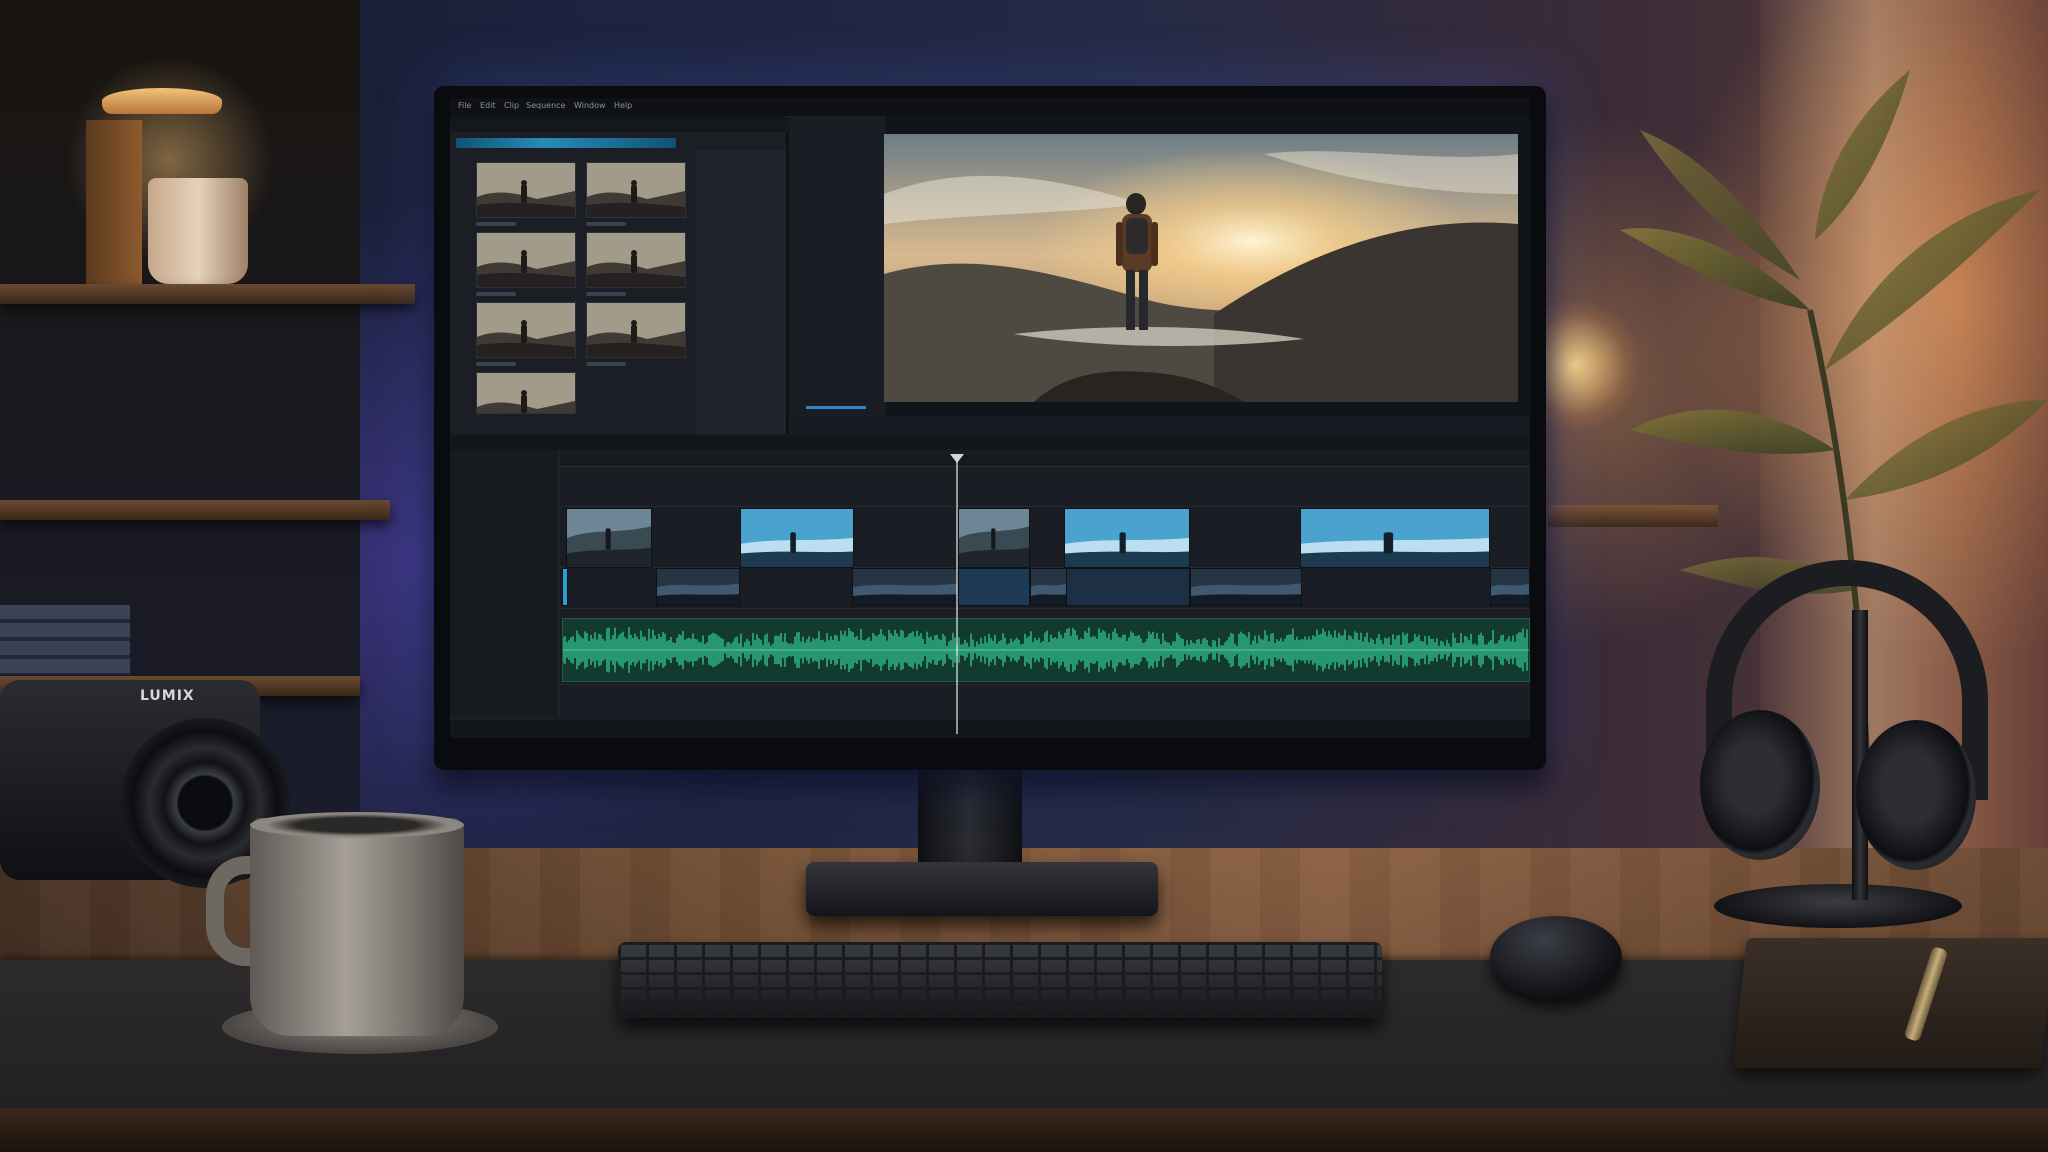  Describe the element at coordinates (207, 294) in the screenshot. I see `shelf-board-top` at that location.